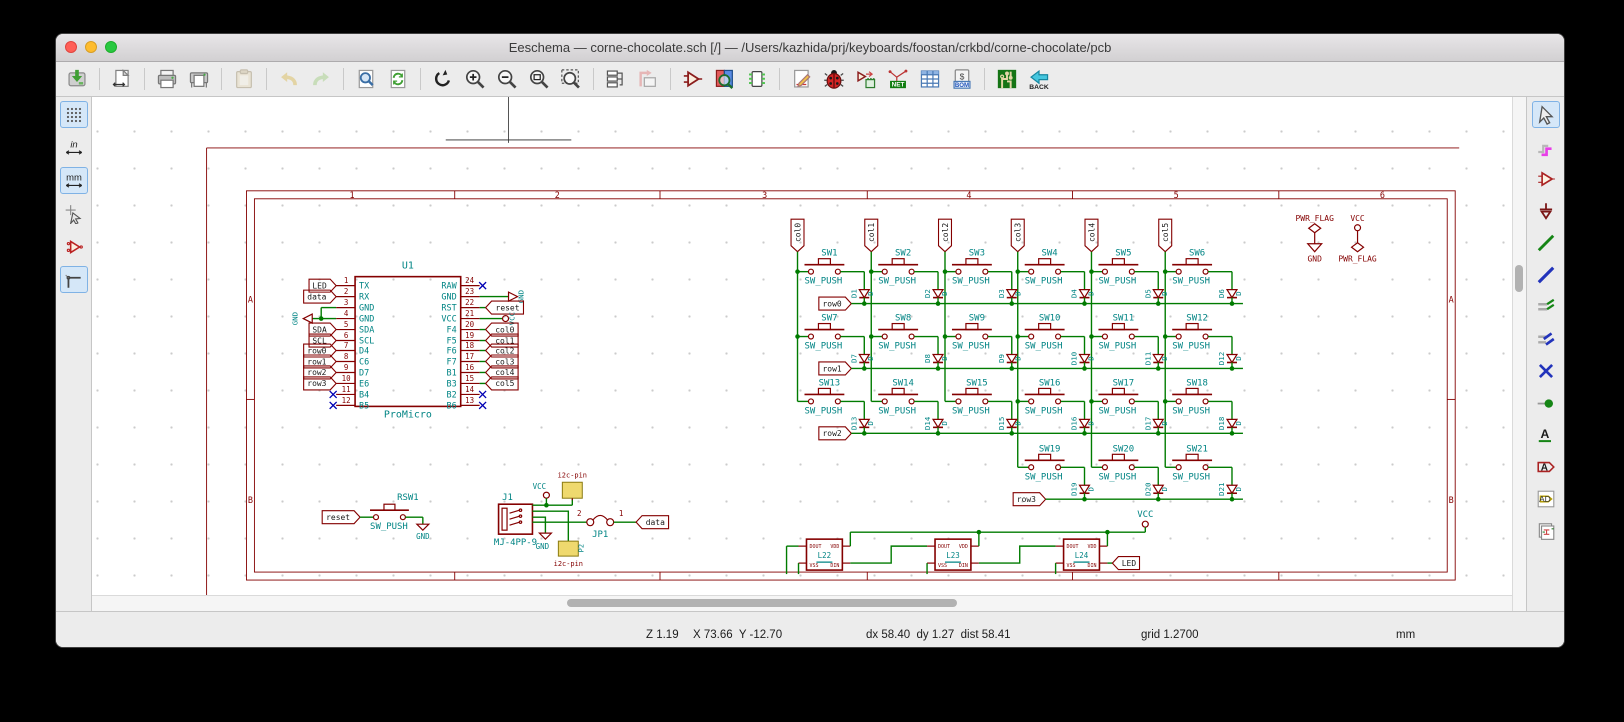 This screenshot has height=722, width=1624. Describe the element at coordinates (866, 79) in the screenshot. I see `assign-footprints-button` at that location.